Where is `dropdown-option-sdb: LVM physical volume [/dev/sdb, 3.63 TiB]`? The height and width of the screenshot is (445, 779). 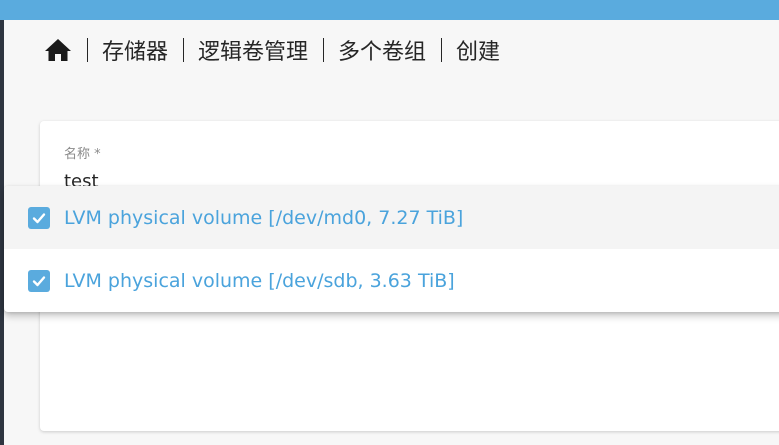 dropdown-option-sdb: LVM physical volume [/dev/sdb, 3.63 TiB] is located at coordinates (391, 280).